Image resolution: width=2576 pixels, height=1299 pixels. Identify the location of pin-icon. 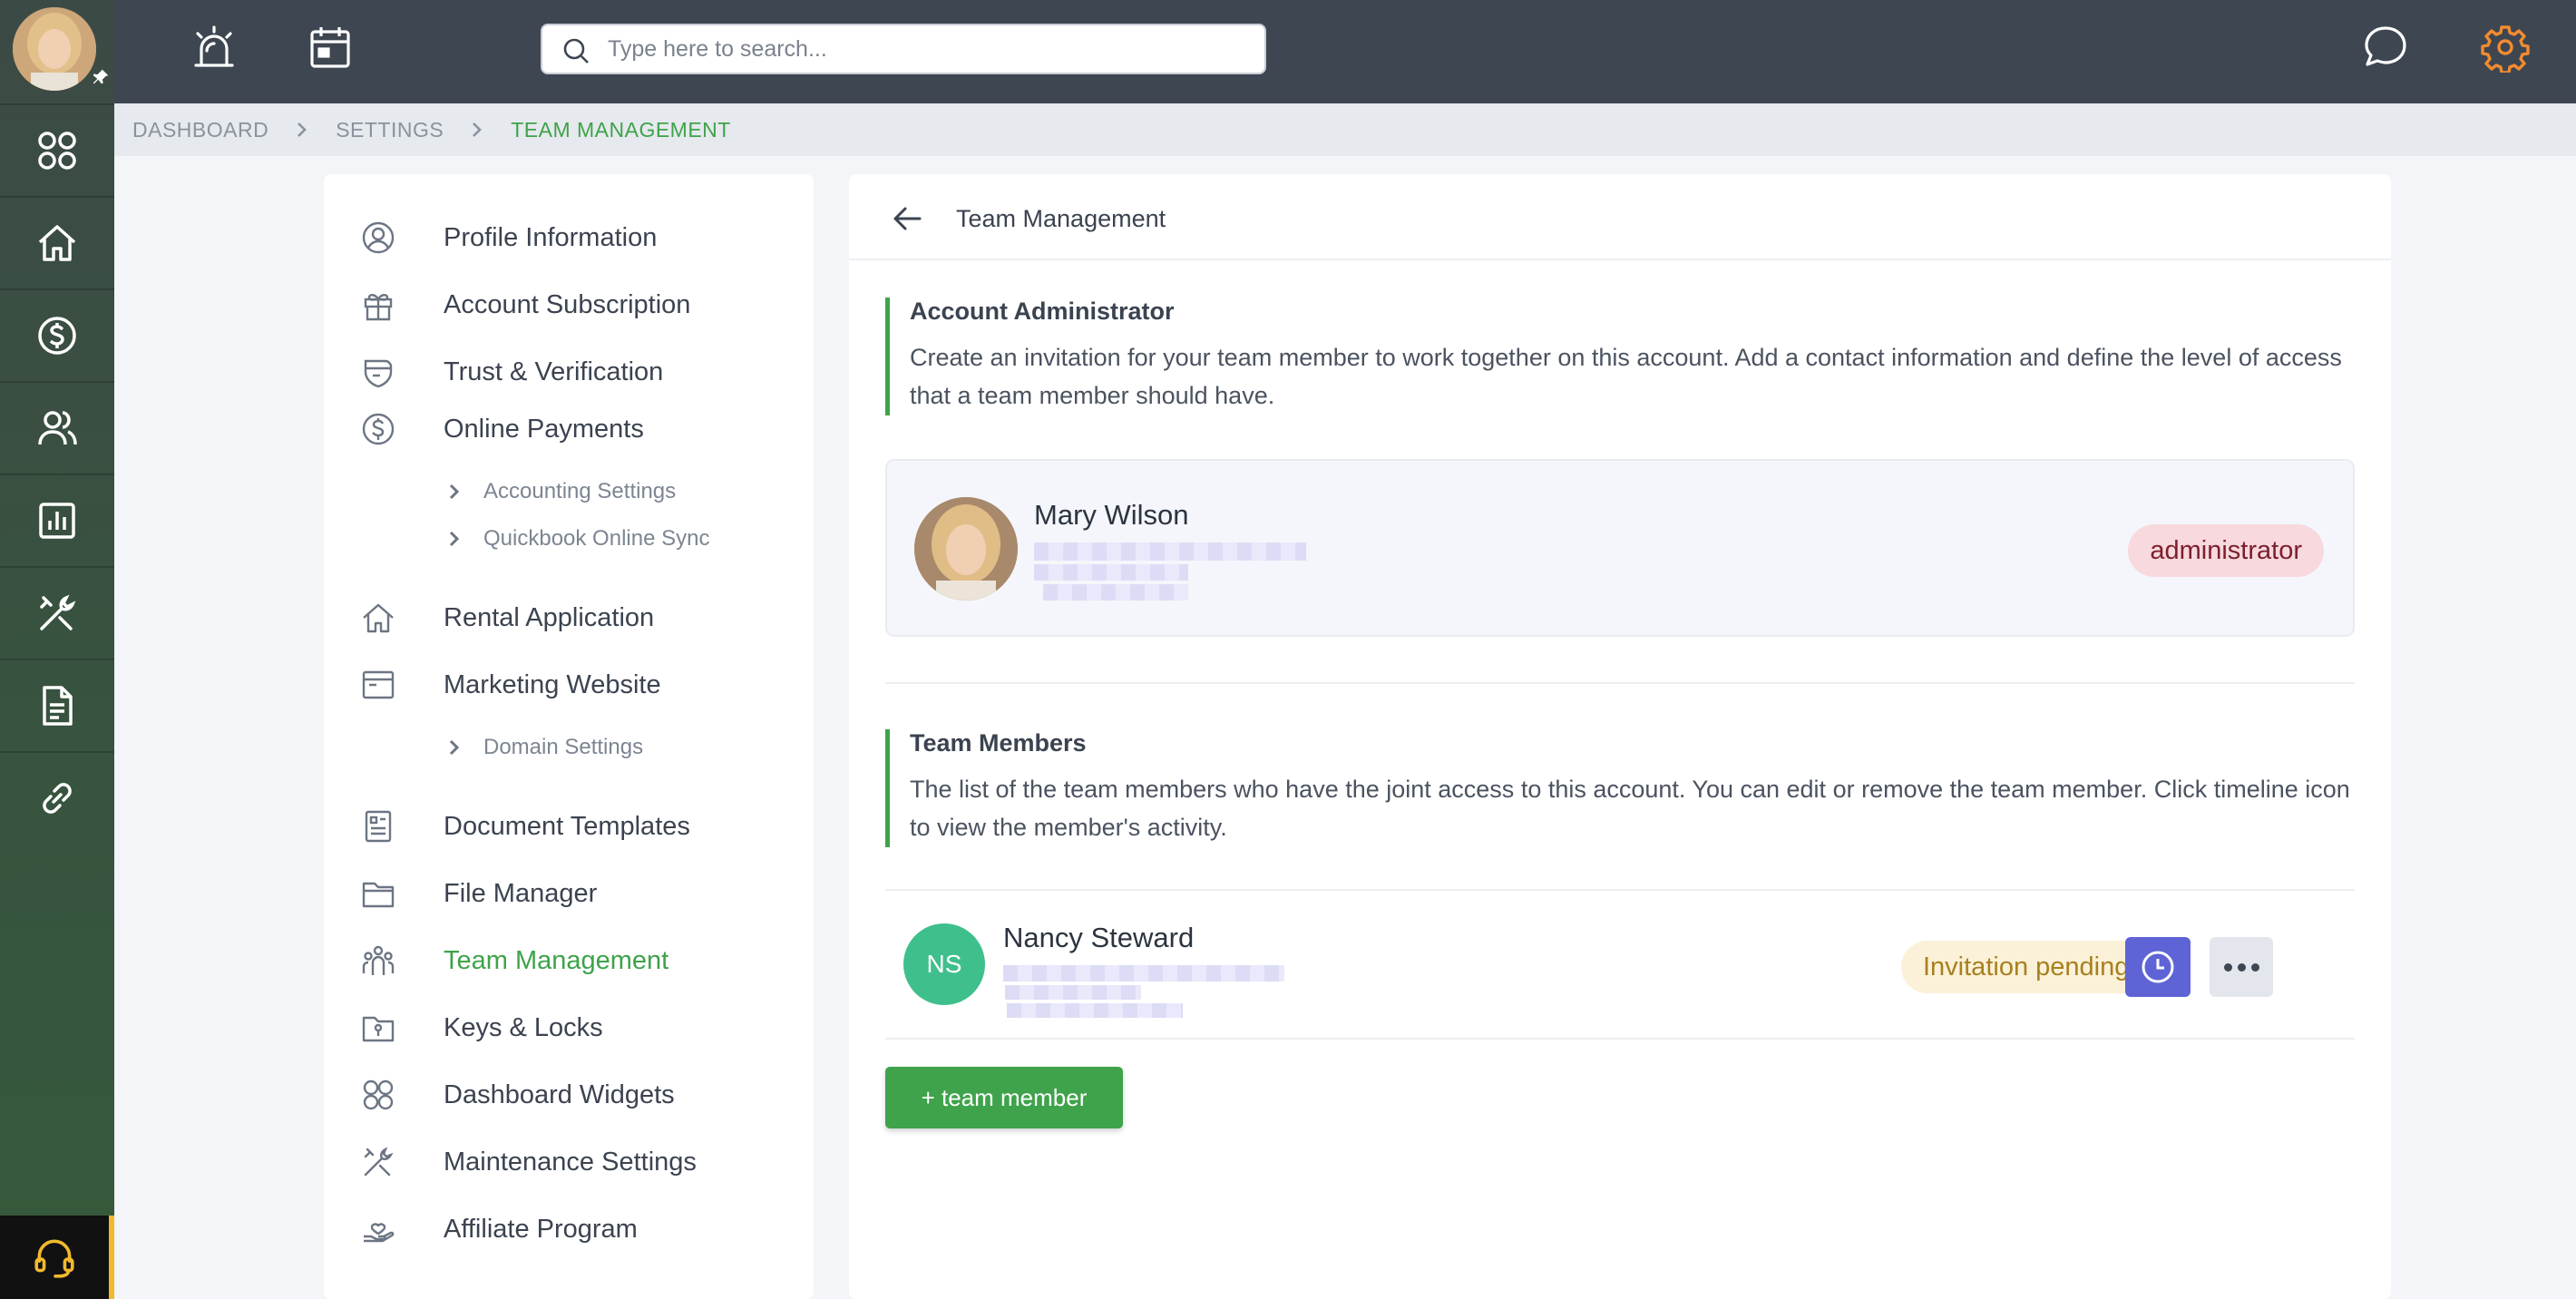
(101, 77).